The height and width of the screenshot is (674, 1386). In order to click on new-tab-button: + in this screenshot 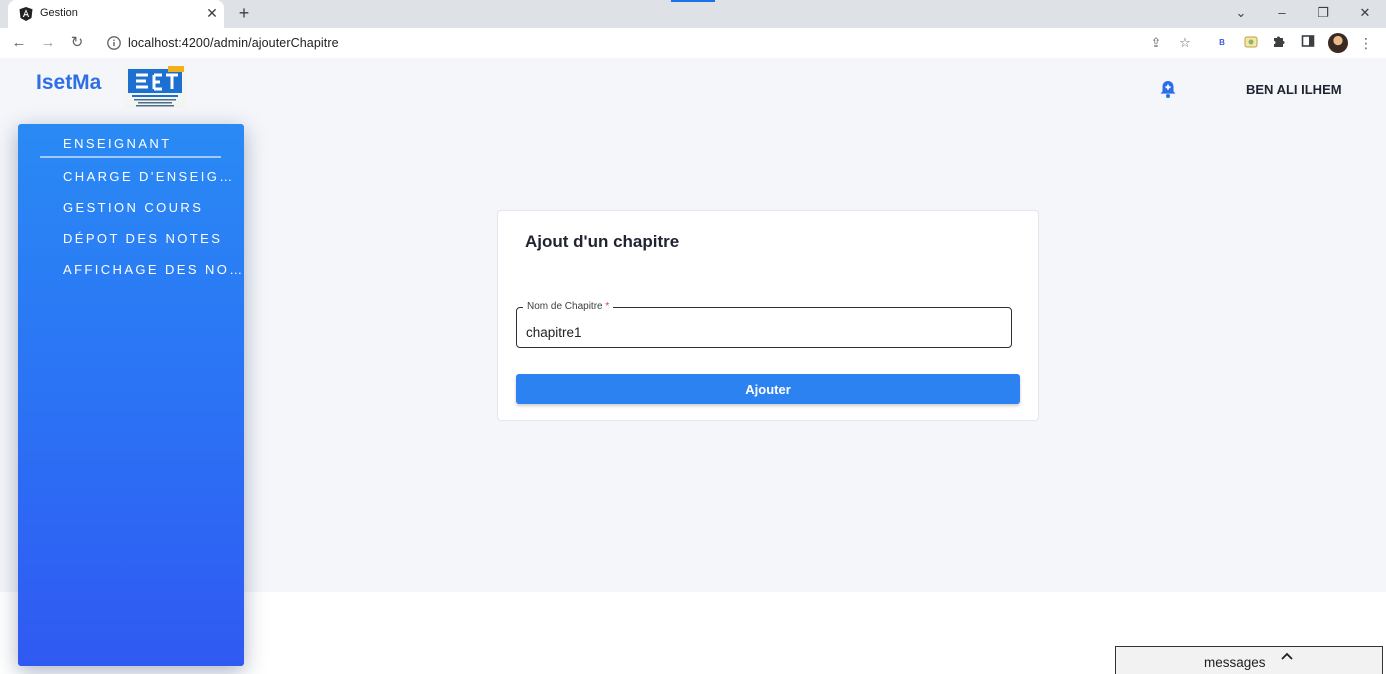, I will do `click(244, 13)`.